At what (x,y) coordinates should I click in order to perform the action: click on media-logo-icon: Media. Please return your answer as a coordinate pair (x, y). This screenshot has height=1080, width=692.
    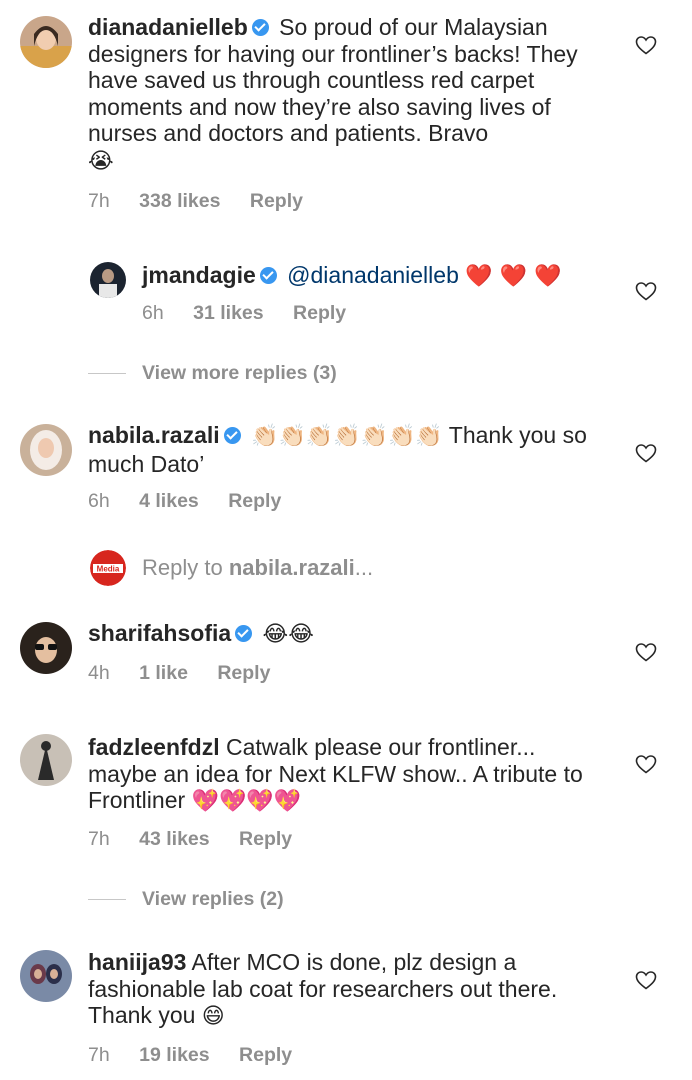
    Looking at the image, I should click on (108, 568).